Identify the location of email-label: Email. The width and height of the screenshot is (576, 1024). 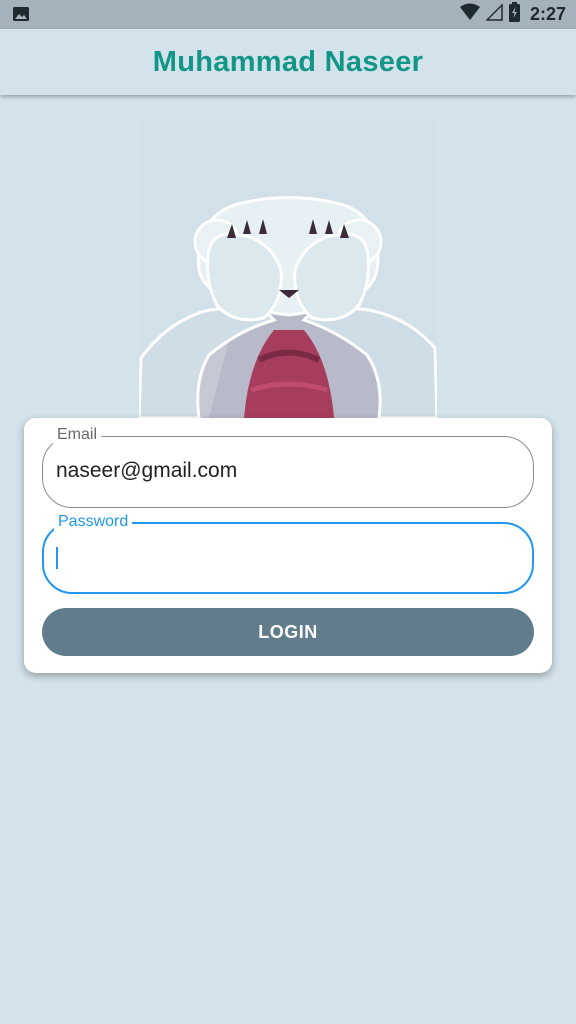
(77, 435).